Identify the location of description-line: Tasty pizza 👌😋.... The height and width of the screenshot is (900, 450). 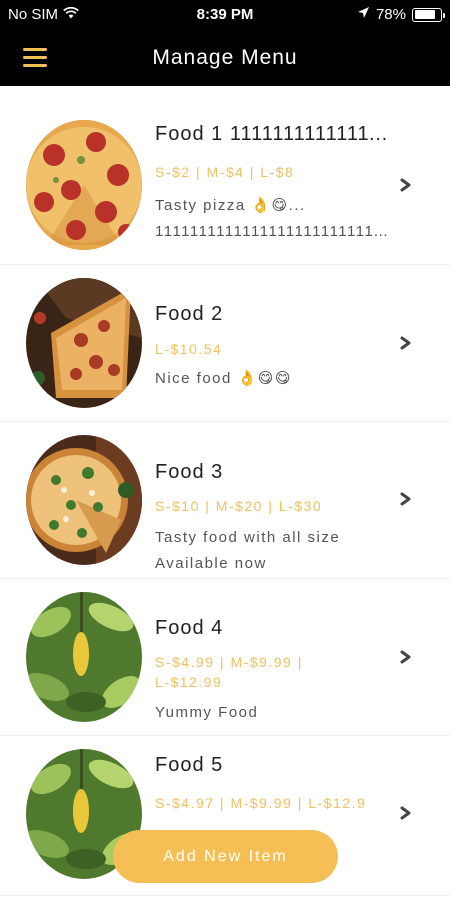
(230, 205).